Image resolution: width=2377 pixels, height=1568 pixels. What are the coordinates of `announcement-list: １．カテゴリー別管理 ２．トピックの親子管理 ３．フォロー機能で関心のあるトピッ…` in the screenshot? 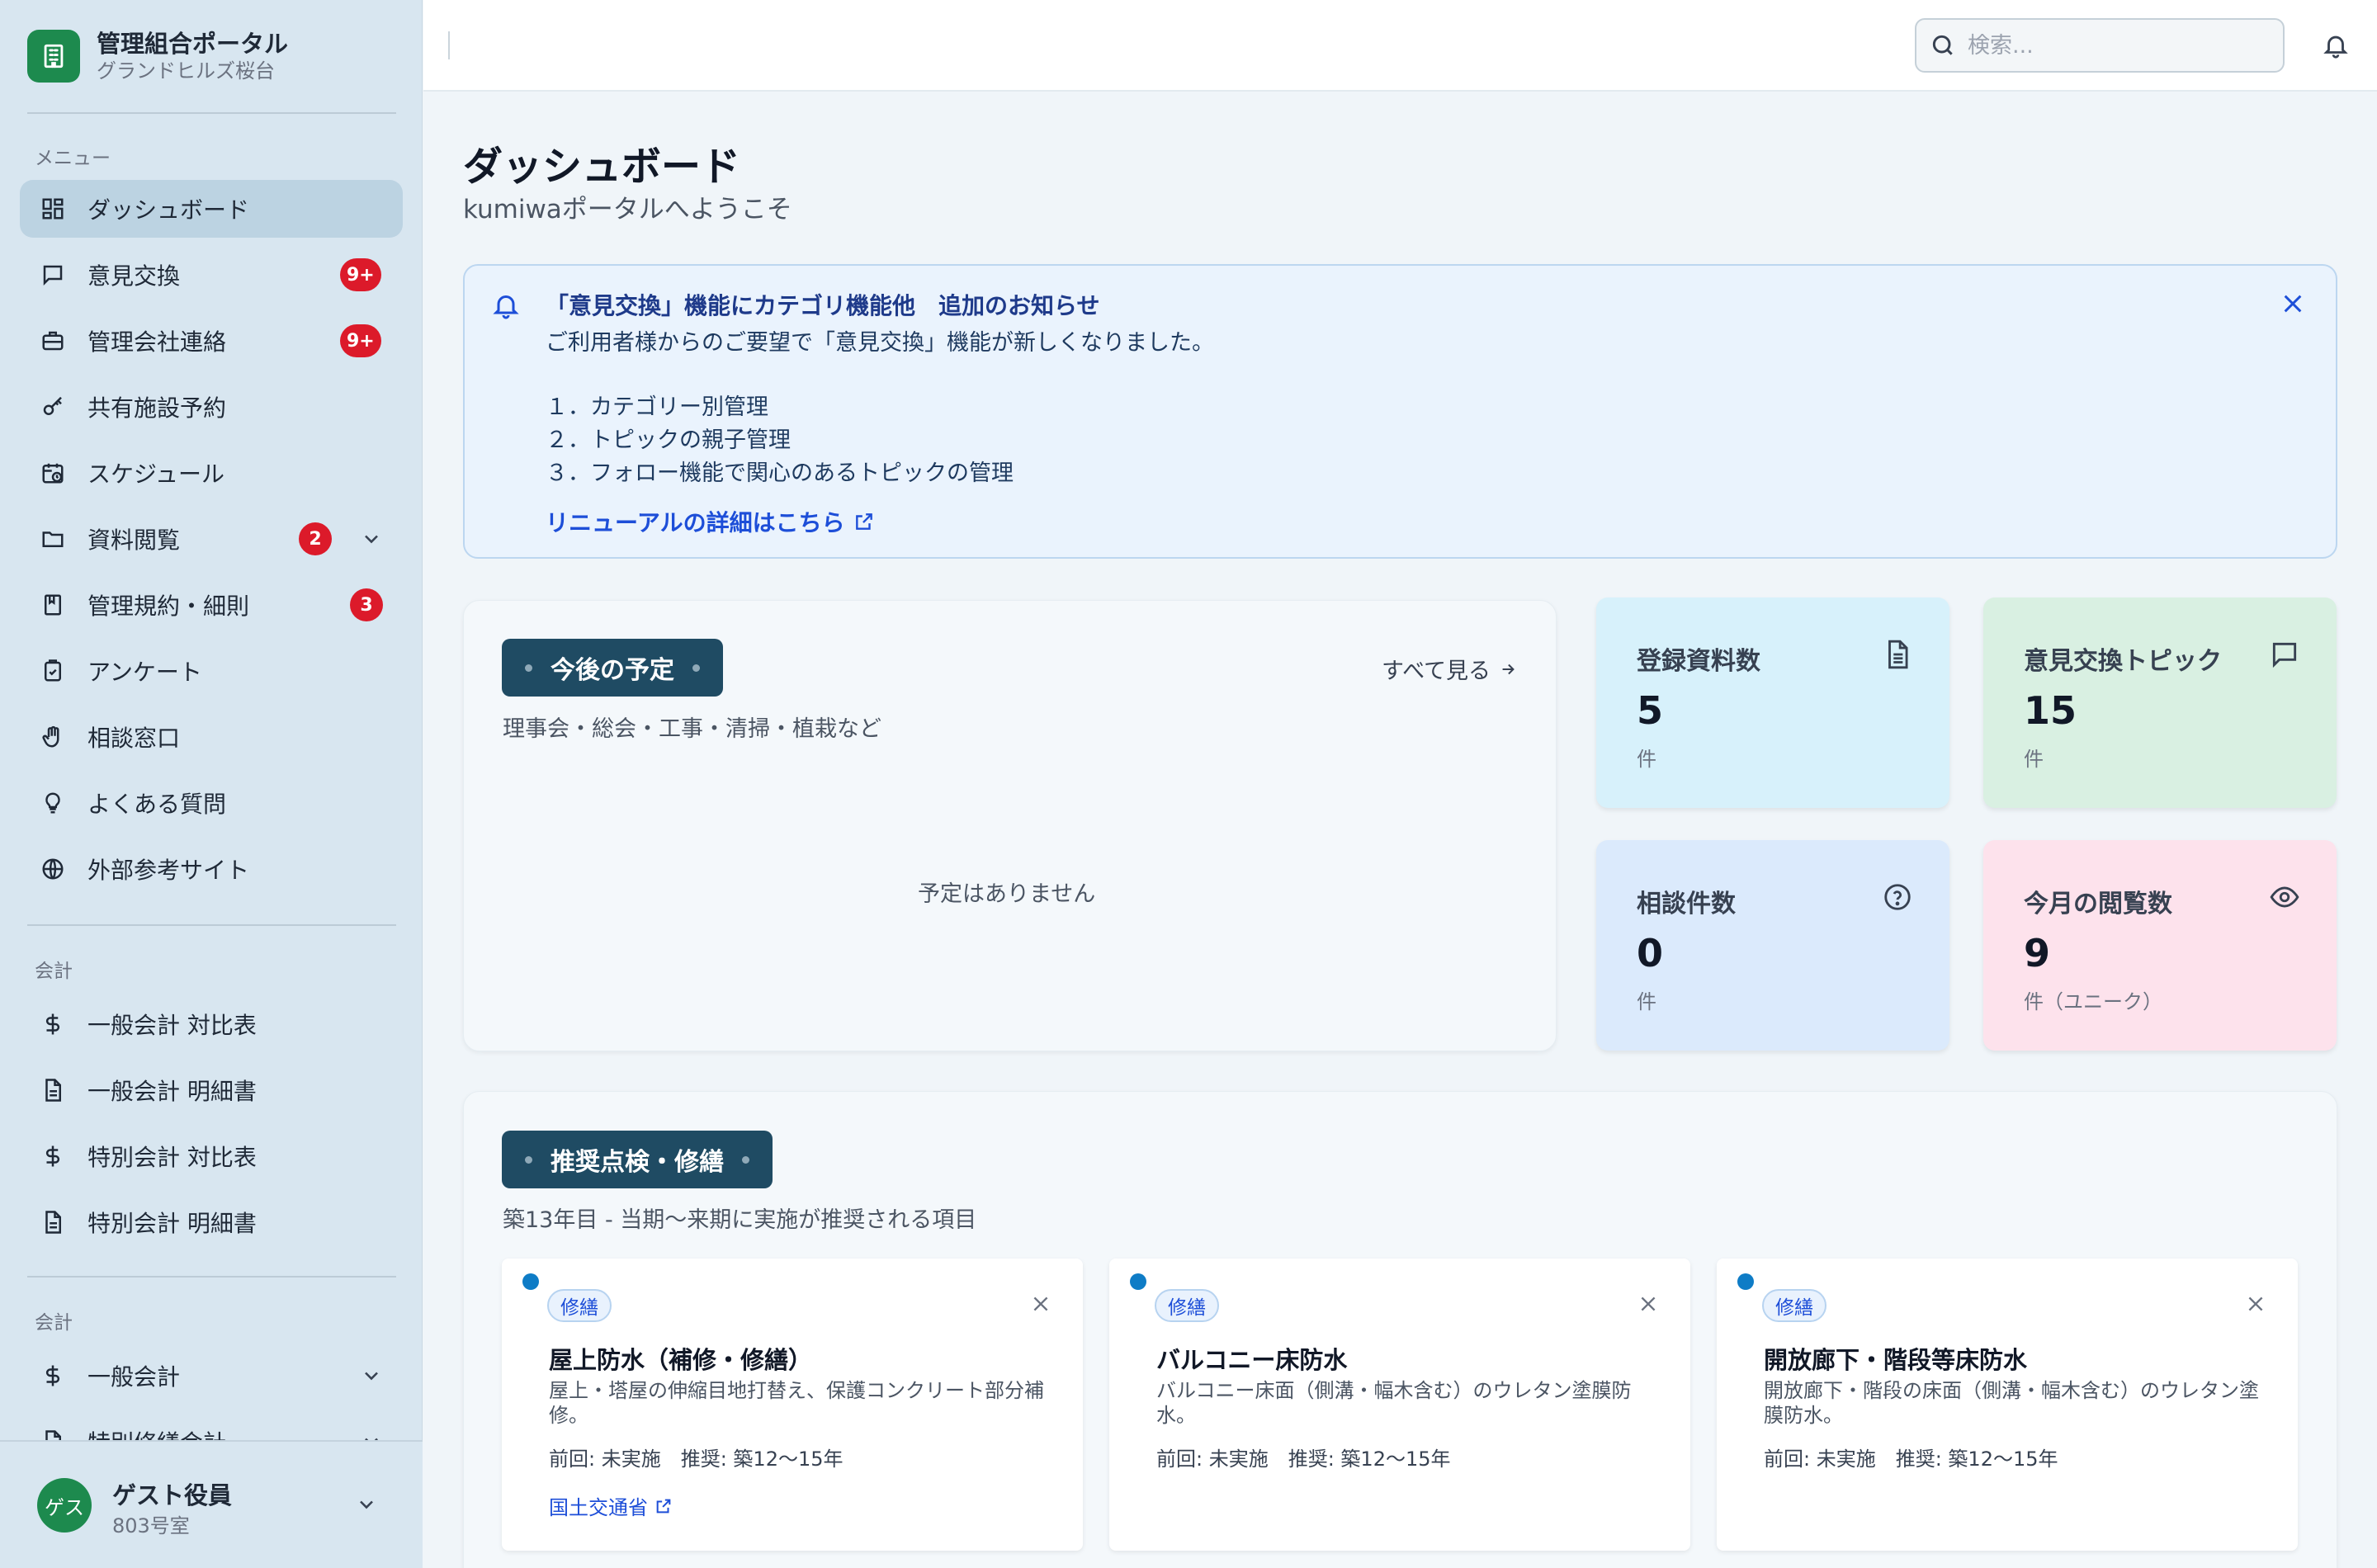 It's located at (780, 440).